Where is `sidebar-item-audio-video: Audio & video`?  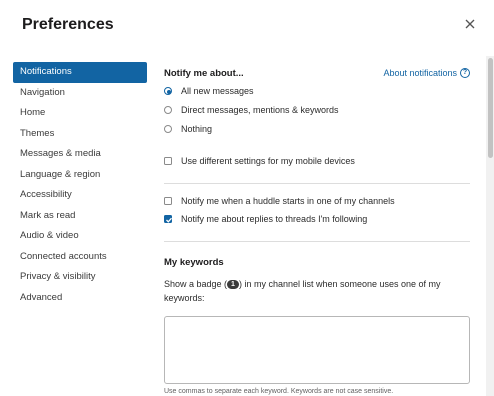
sidebar-item-audio-video: Audio & video is located at coordinates (80, 236).